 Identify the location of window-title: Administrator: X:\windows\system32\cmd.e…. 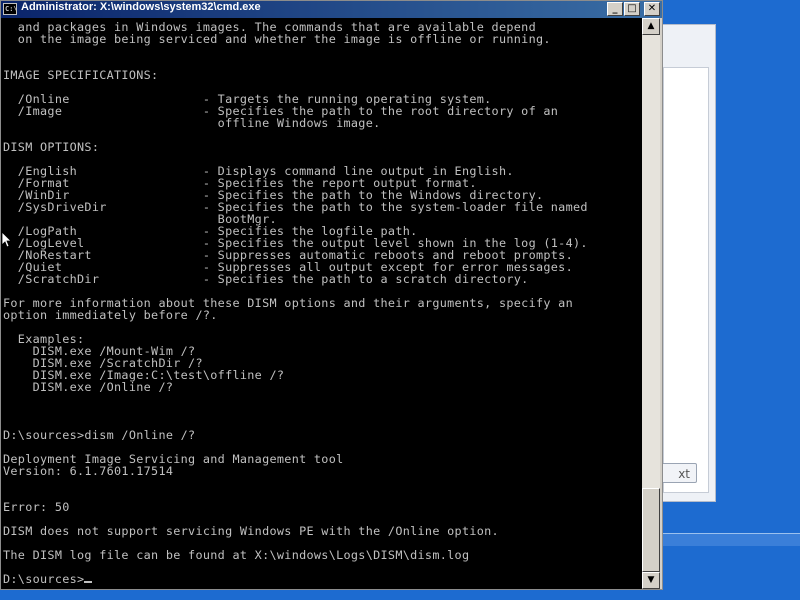
(141, 7).